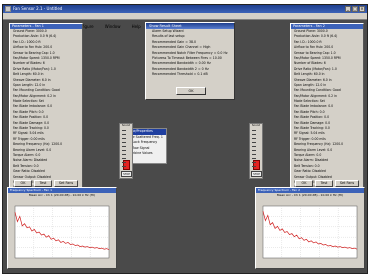 This screenshot has height=278, width=375. Describe the element at coordinates (23, 183) in the screenshot. I see `left-ok-button: OK` at that location.